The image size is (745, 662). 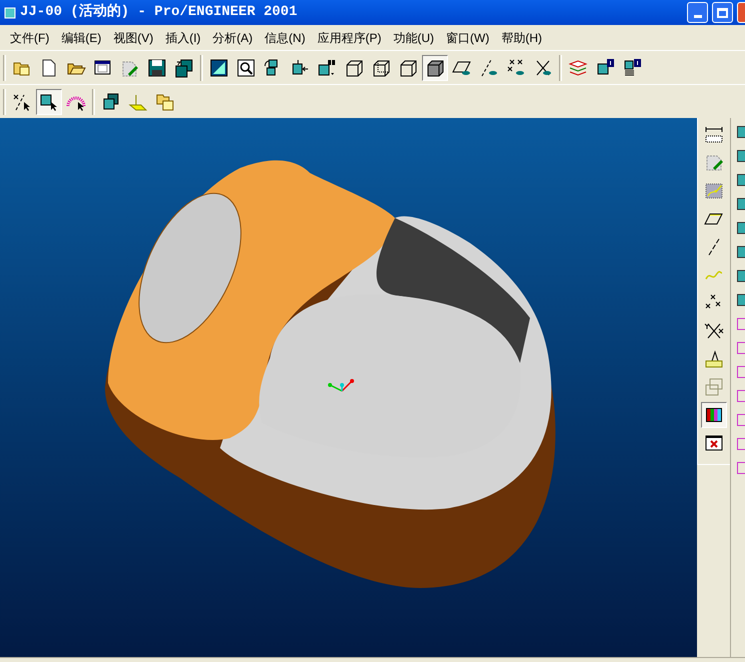 I want to click on color-bars-icon, so click(x=714, y=415).